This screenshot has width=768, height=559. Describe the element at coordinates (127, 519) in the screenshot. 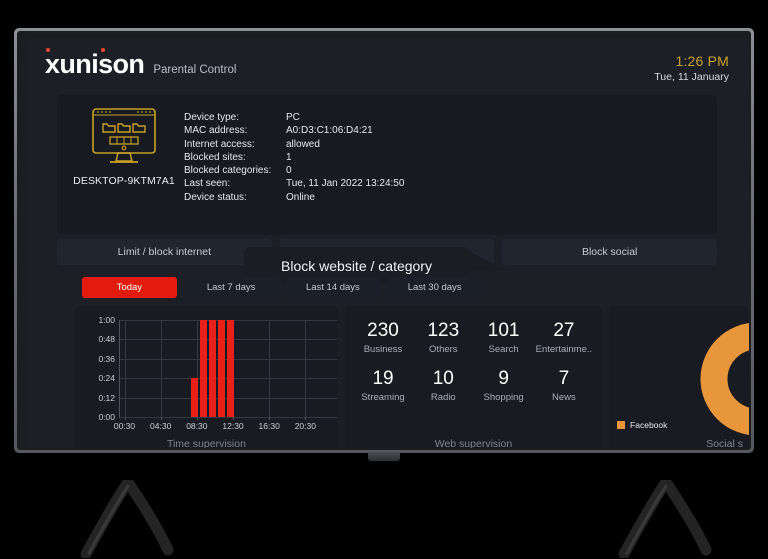

I see `tv-leg-left` at that location.